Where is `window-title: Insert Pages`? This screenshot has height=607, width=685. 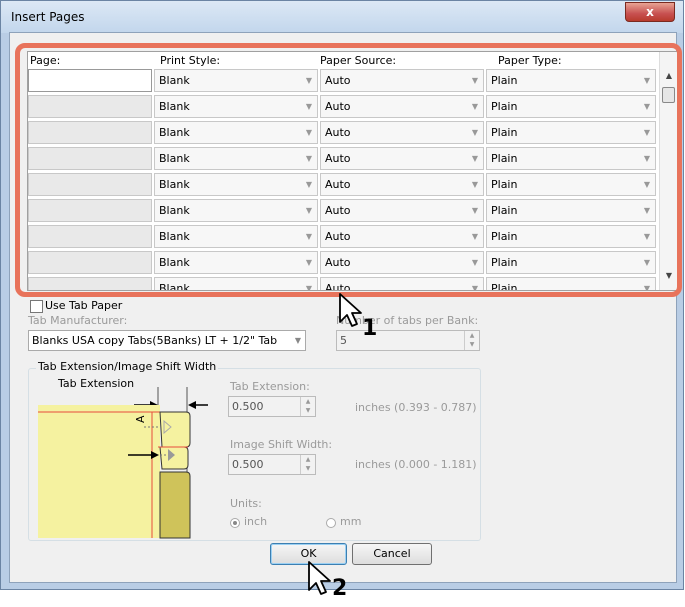
window-title: Insert Pages is located at coordinates (48, 17).